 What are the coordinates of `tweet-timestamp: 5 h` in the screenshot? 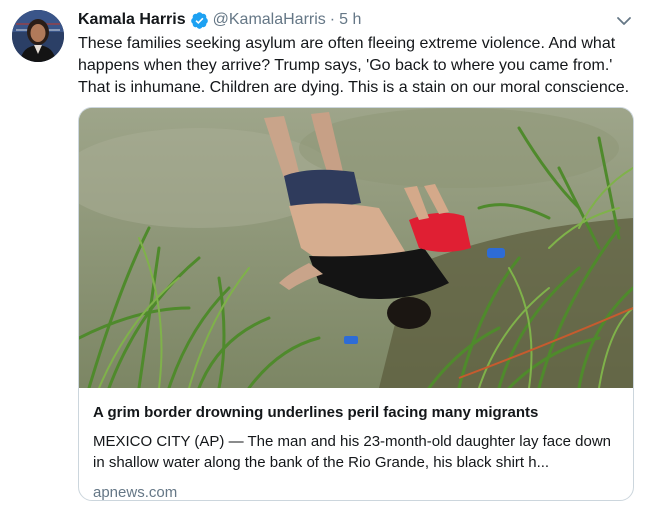 It's located at (350, 20).